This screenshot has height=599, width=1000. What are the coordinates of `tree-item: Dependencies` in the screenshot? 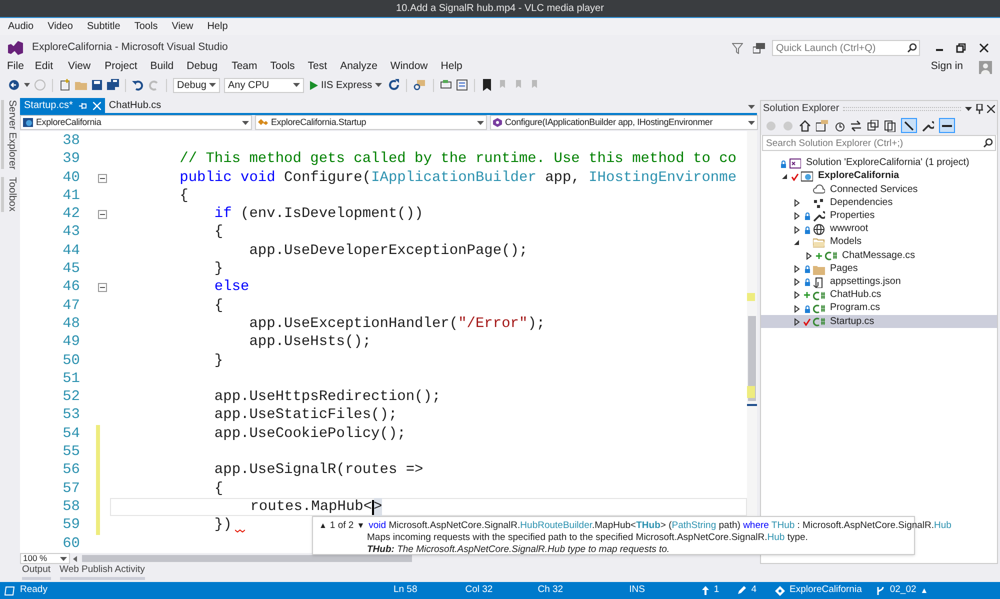 It's located at (879, 203).